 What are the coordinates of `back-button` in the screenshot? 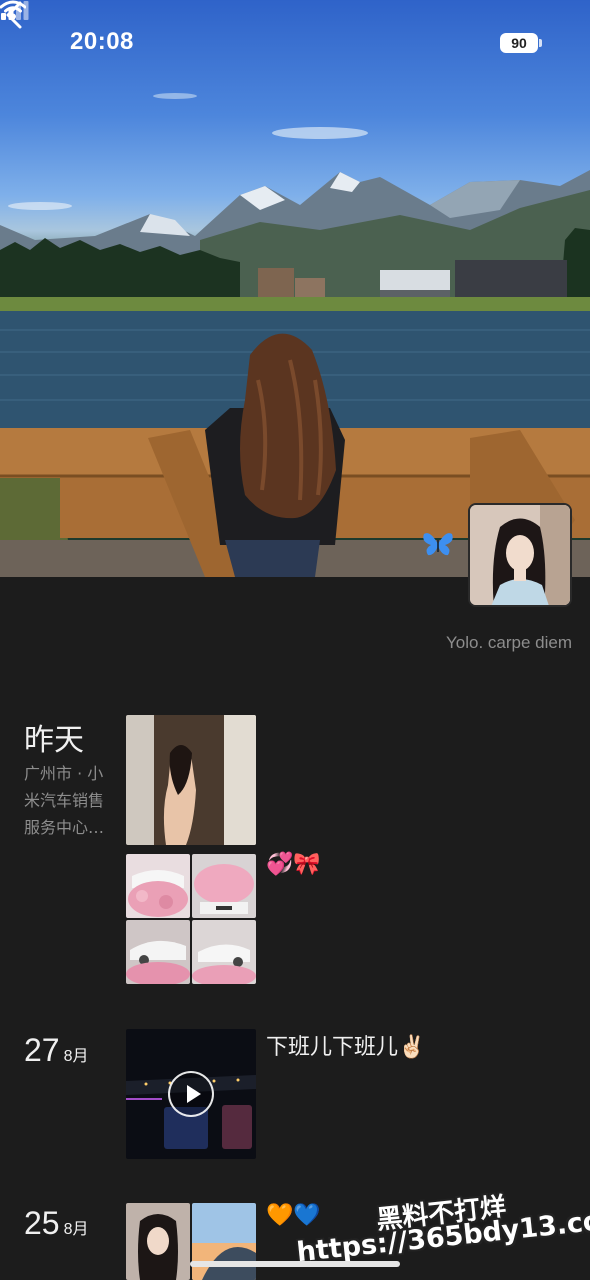 It's located at (15, 15).